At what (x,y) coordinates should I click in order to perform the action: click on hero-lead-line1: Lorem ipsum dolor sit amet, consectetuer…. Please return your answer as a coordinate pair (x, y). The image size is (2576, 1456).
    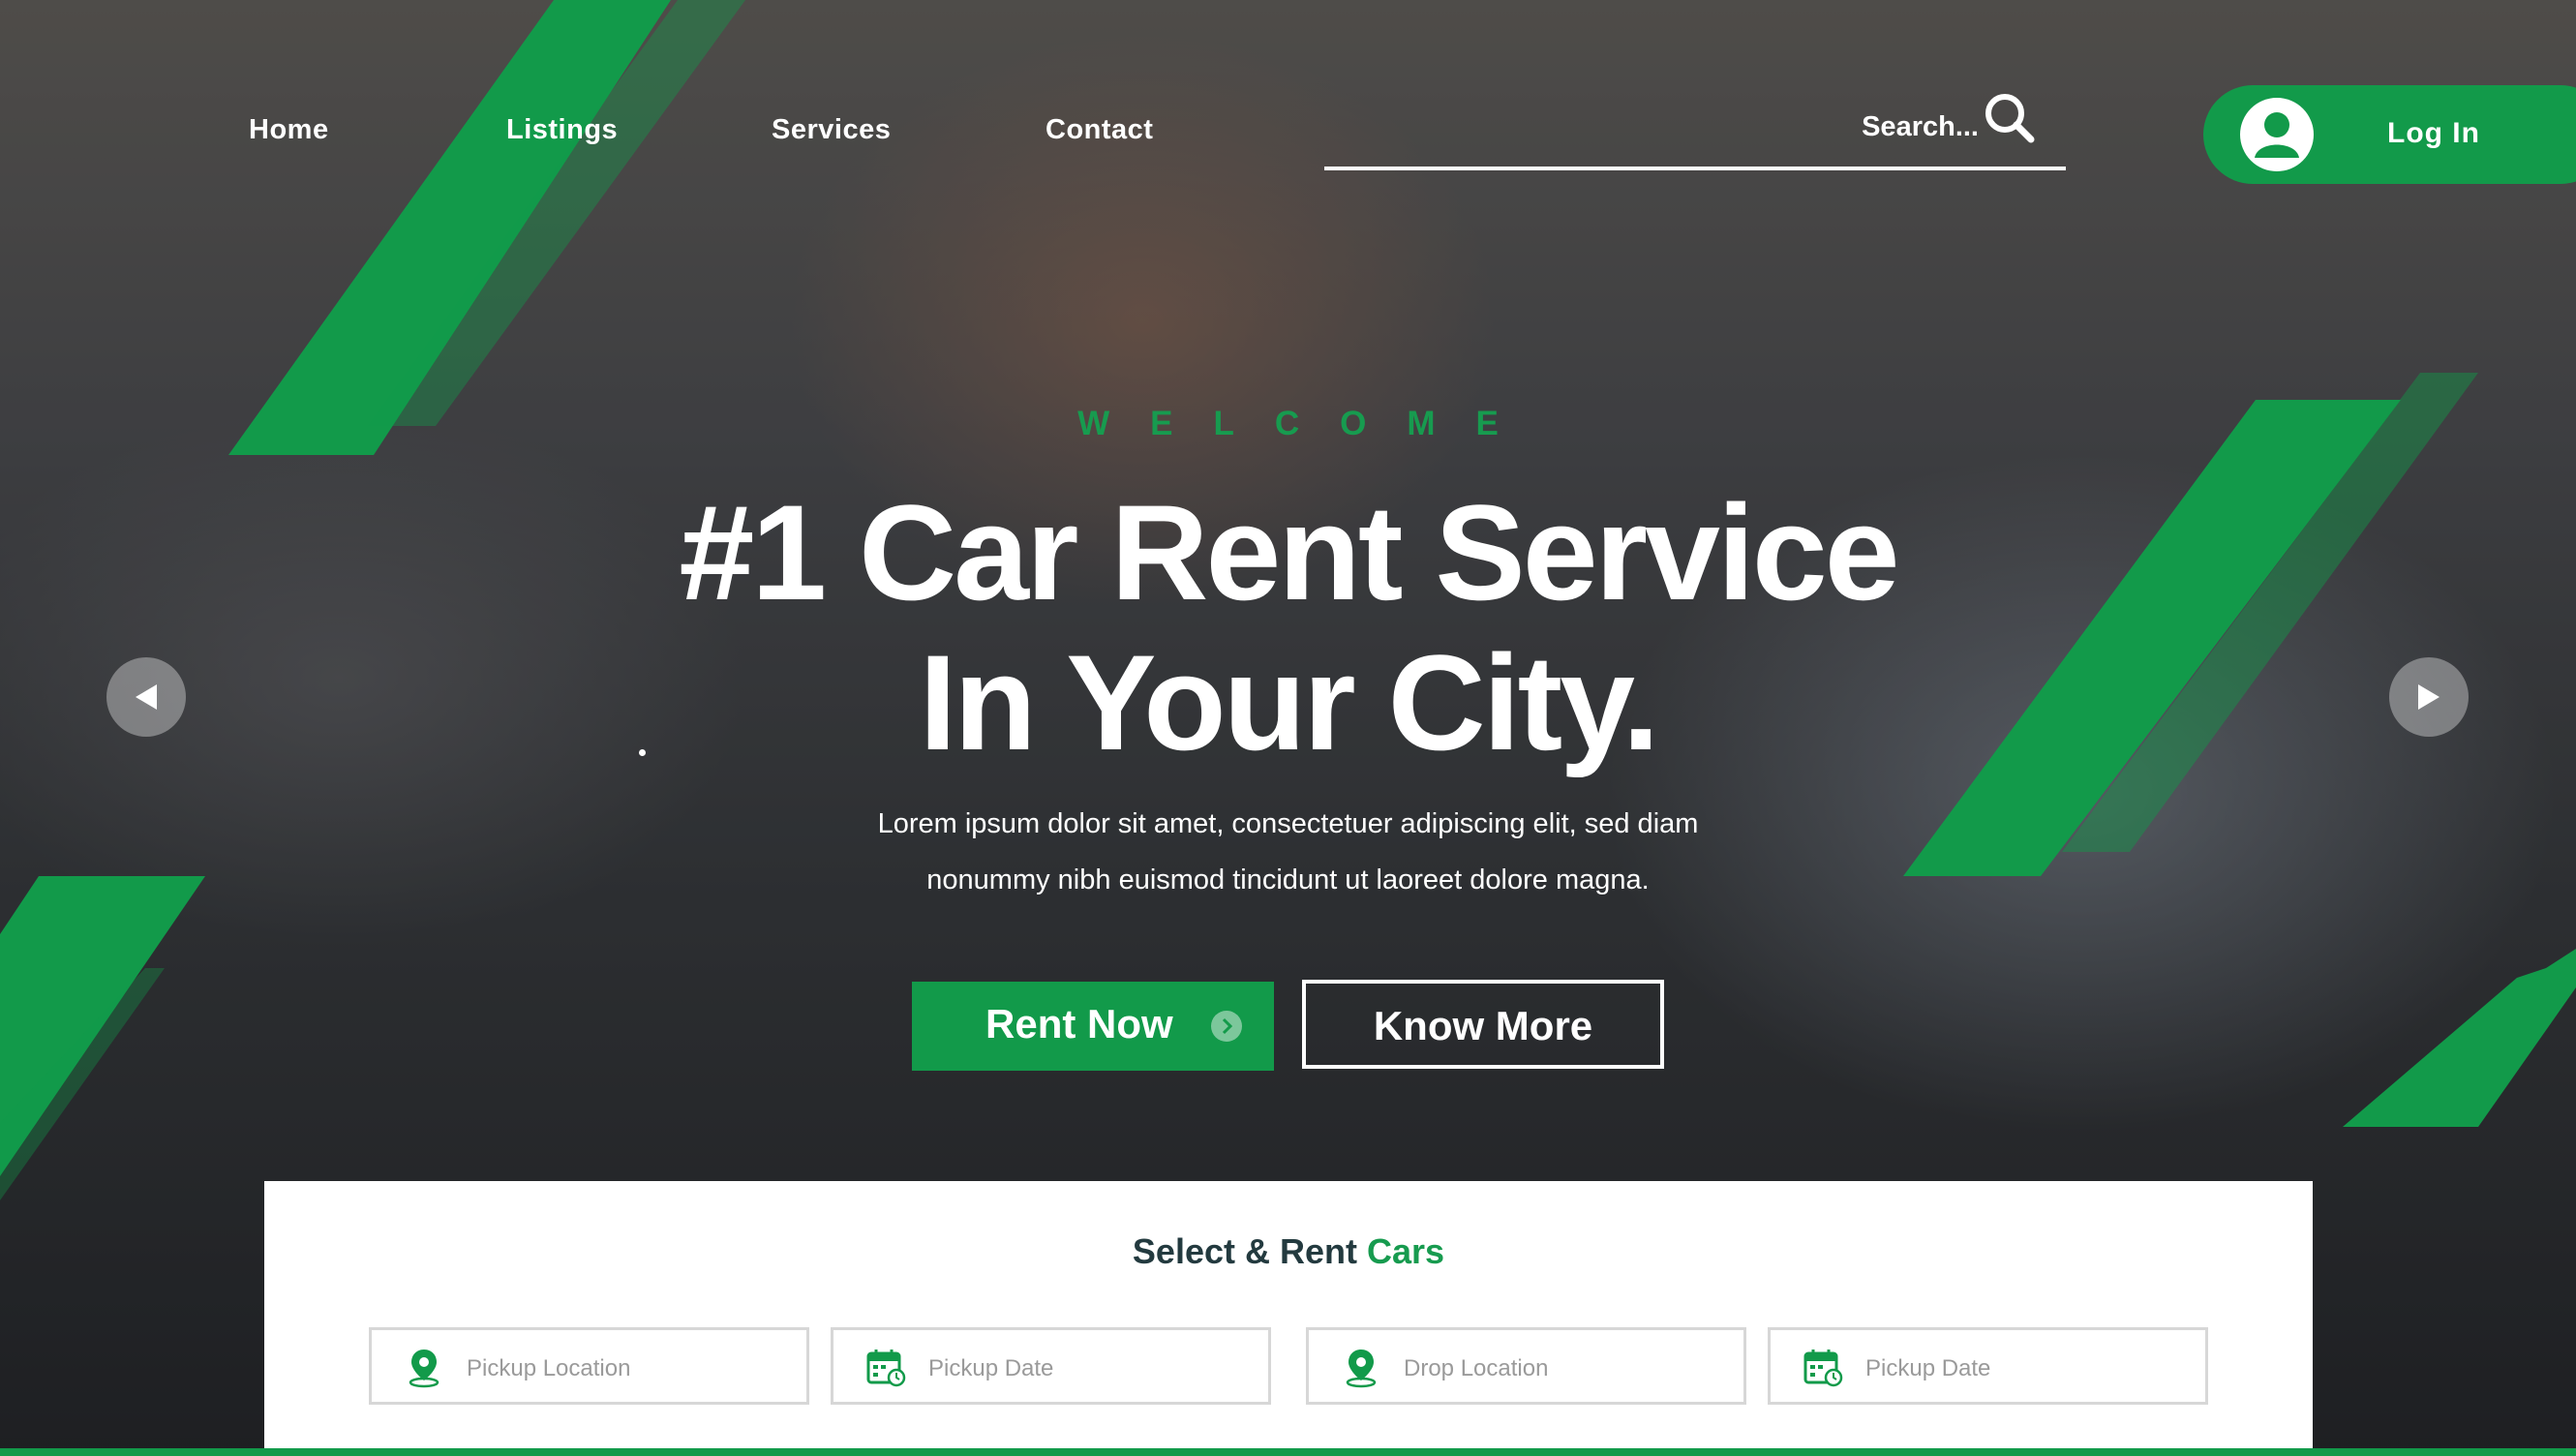
    Looking at the image, I should click on (1288, 824).